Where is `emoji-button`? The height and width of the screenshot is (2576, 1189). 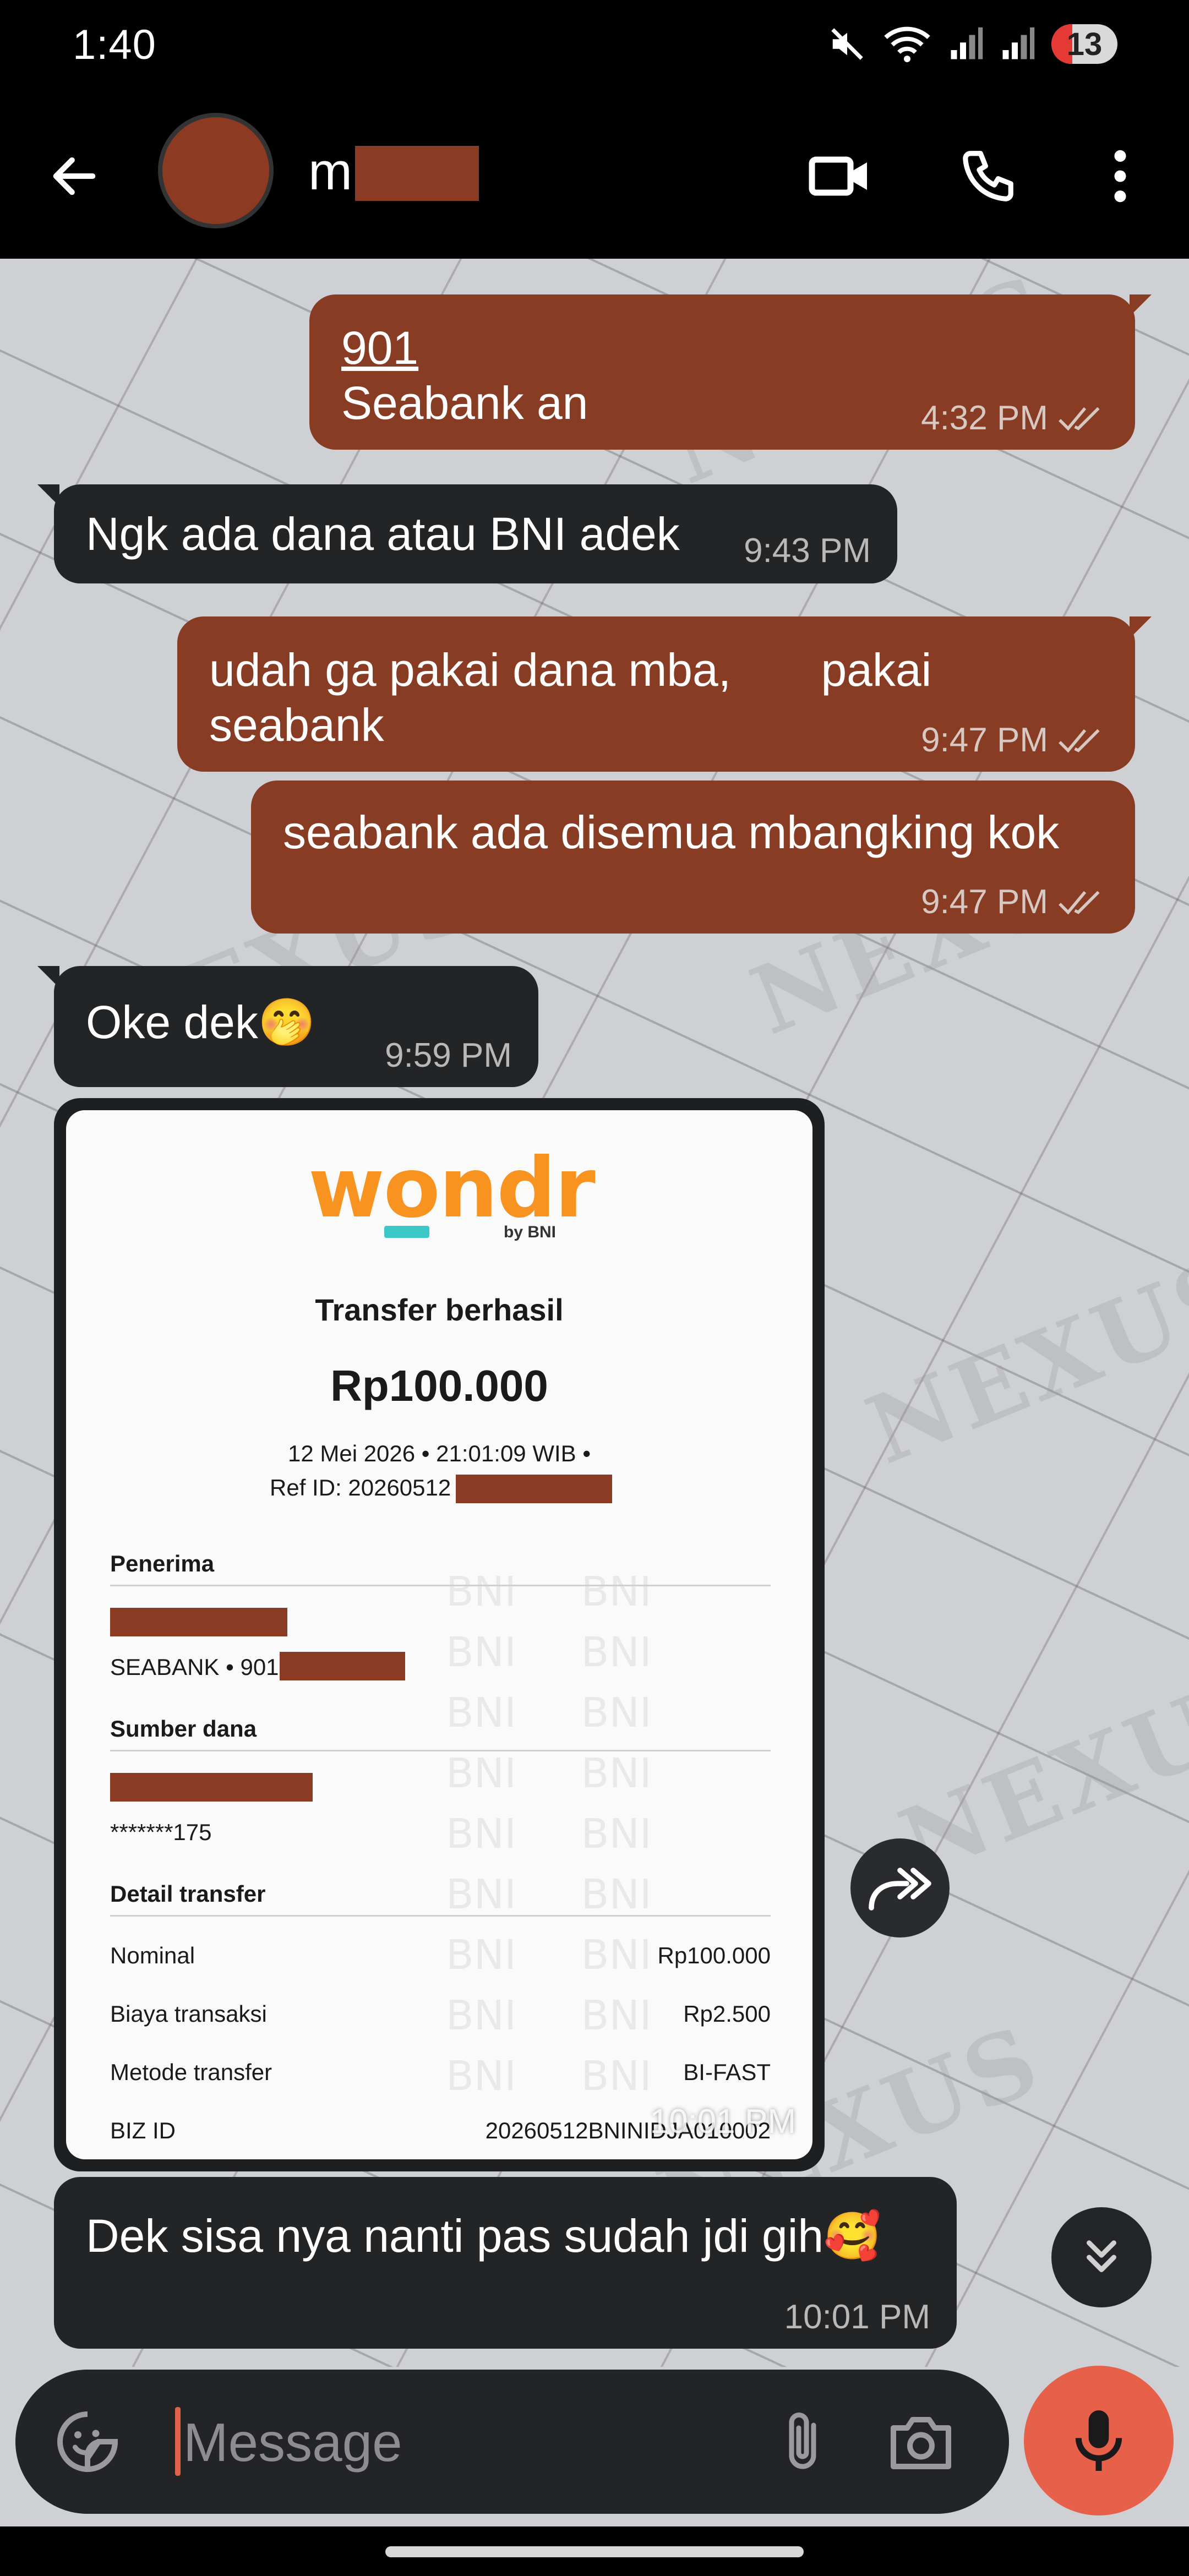 emoji-button is located at coordinates (87, 2442).